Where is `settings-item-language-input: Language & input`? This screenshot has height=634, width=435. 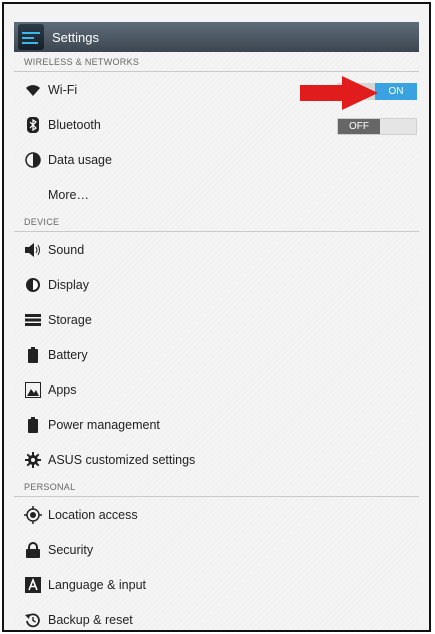 settings-item-language-input: Language & input is located at coordinates (216, 584).